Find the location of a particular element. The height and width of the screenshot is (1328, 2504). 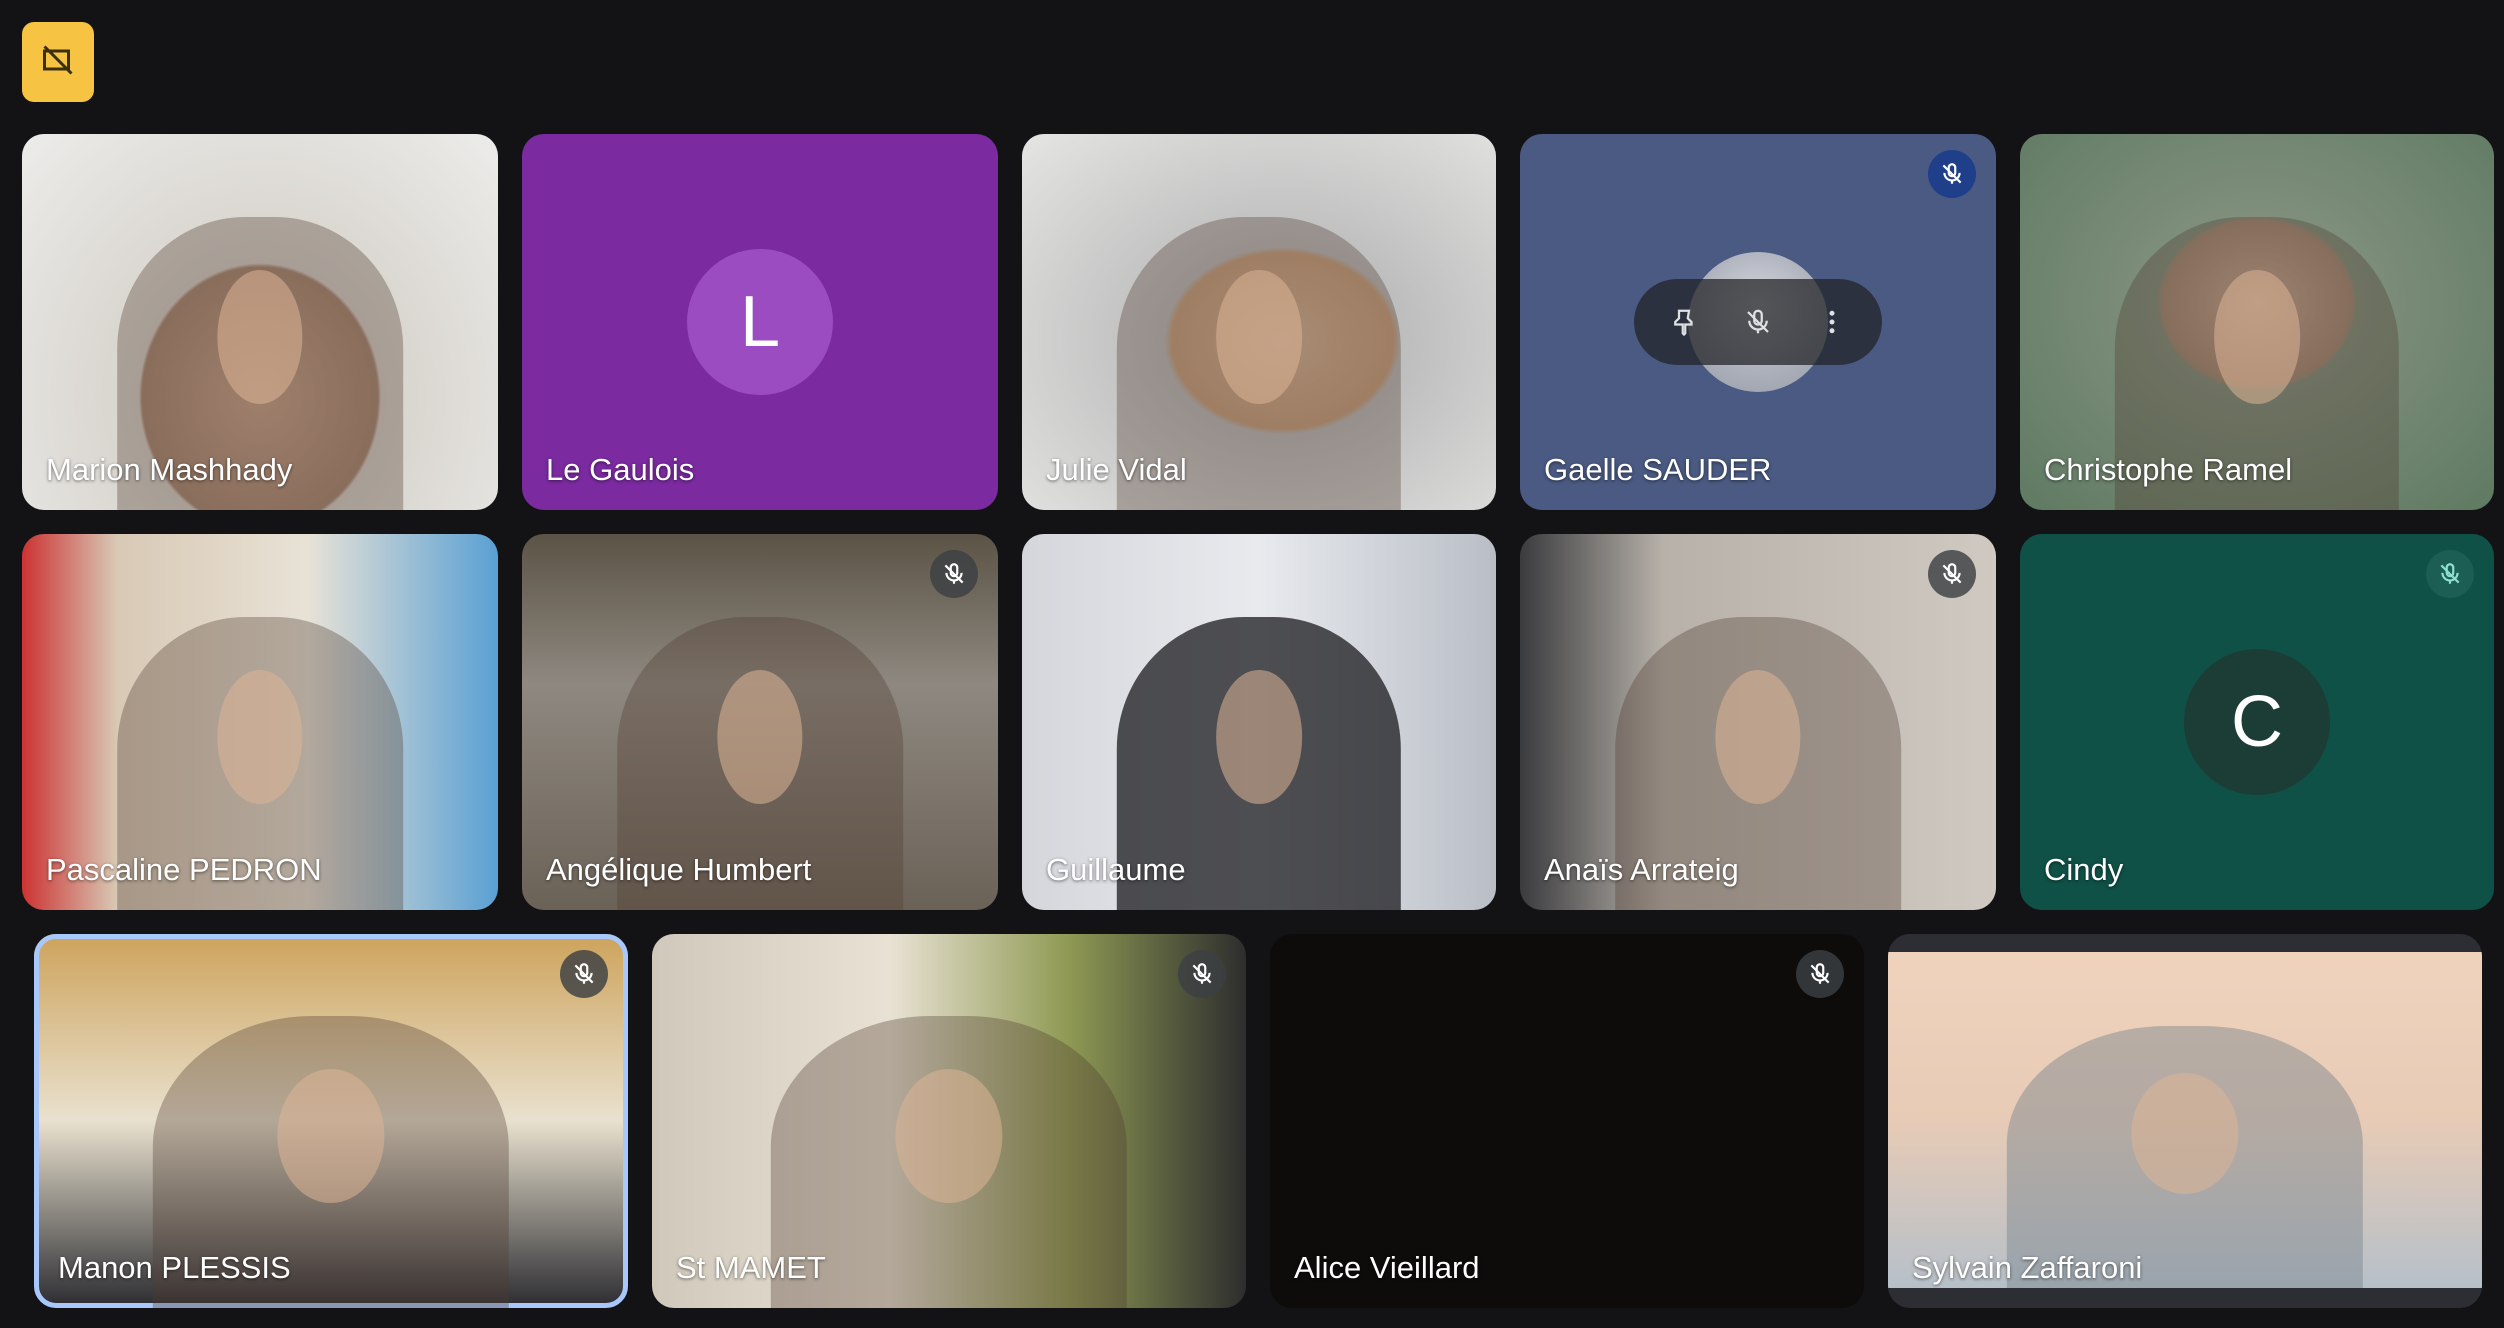

avatar: L is located at coordinates (760, 322).